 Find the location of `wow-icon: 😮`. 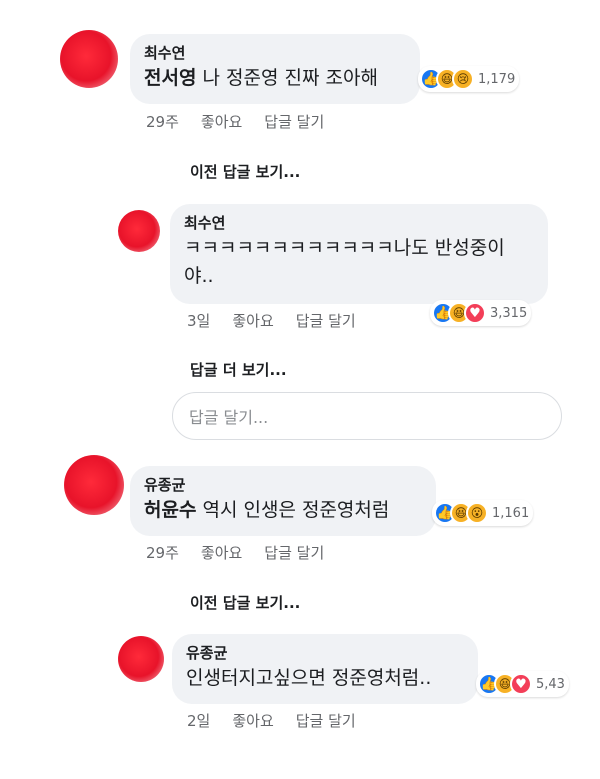

wow-icon: 😮 is located at coordinates (477, 513).